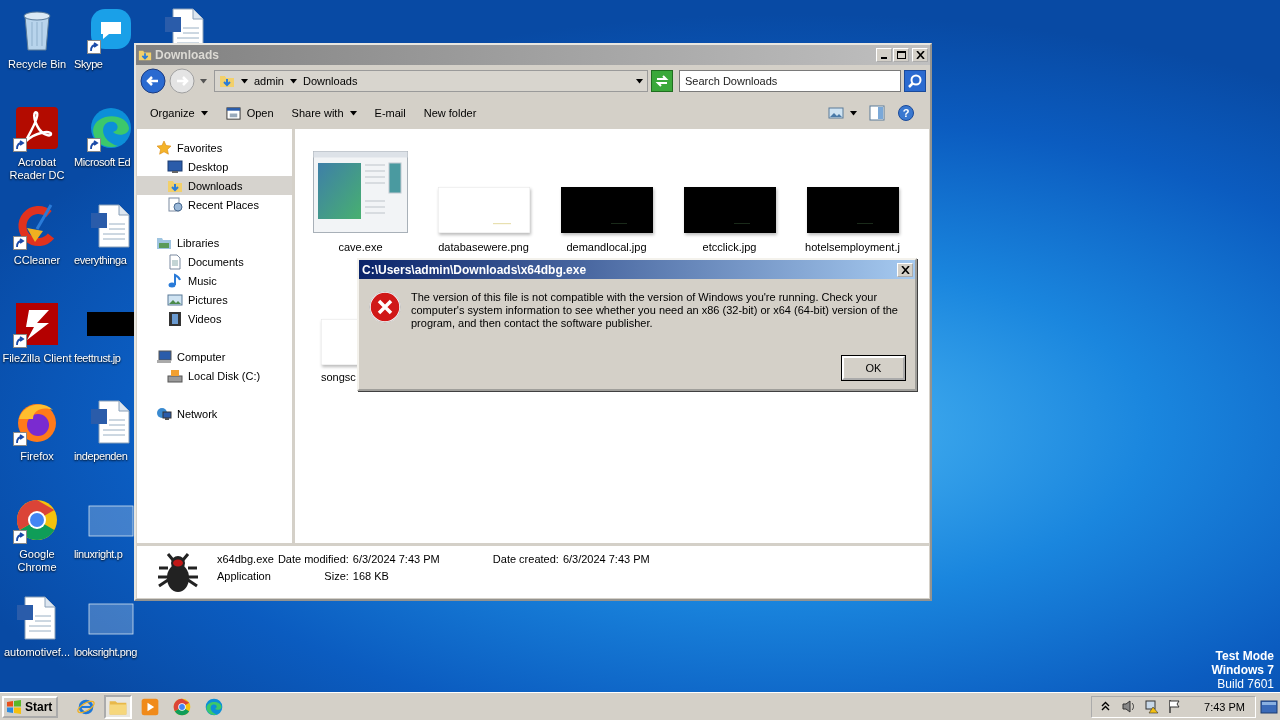 The width and height of the screenshot is (1280, 720). Describe the element at coordinates (330, 81) in the screenshot. I see `breadcrumb-item: Downloads` at that location.